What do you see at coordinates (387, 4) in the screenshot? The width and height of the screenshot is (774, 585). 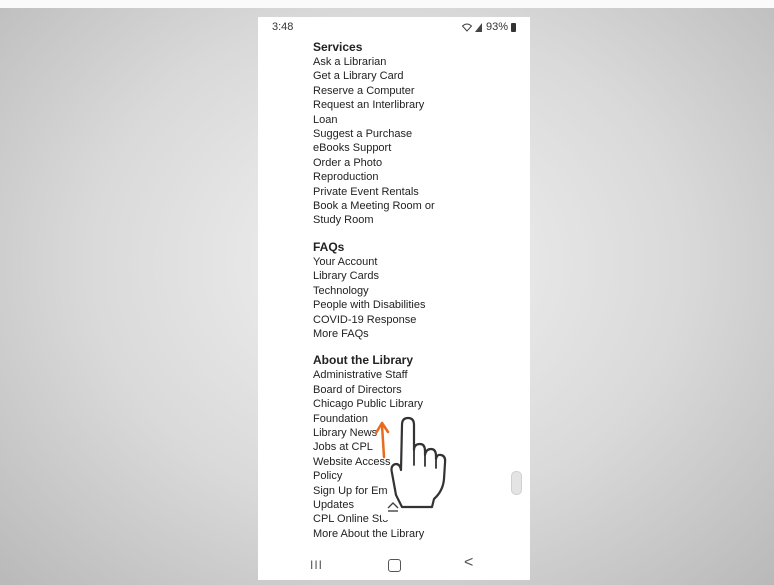 I see `top-strip` at bounding box center [387, 4].